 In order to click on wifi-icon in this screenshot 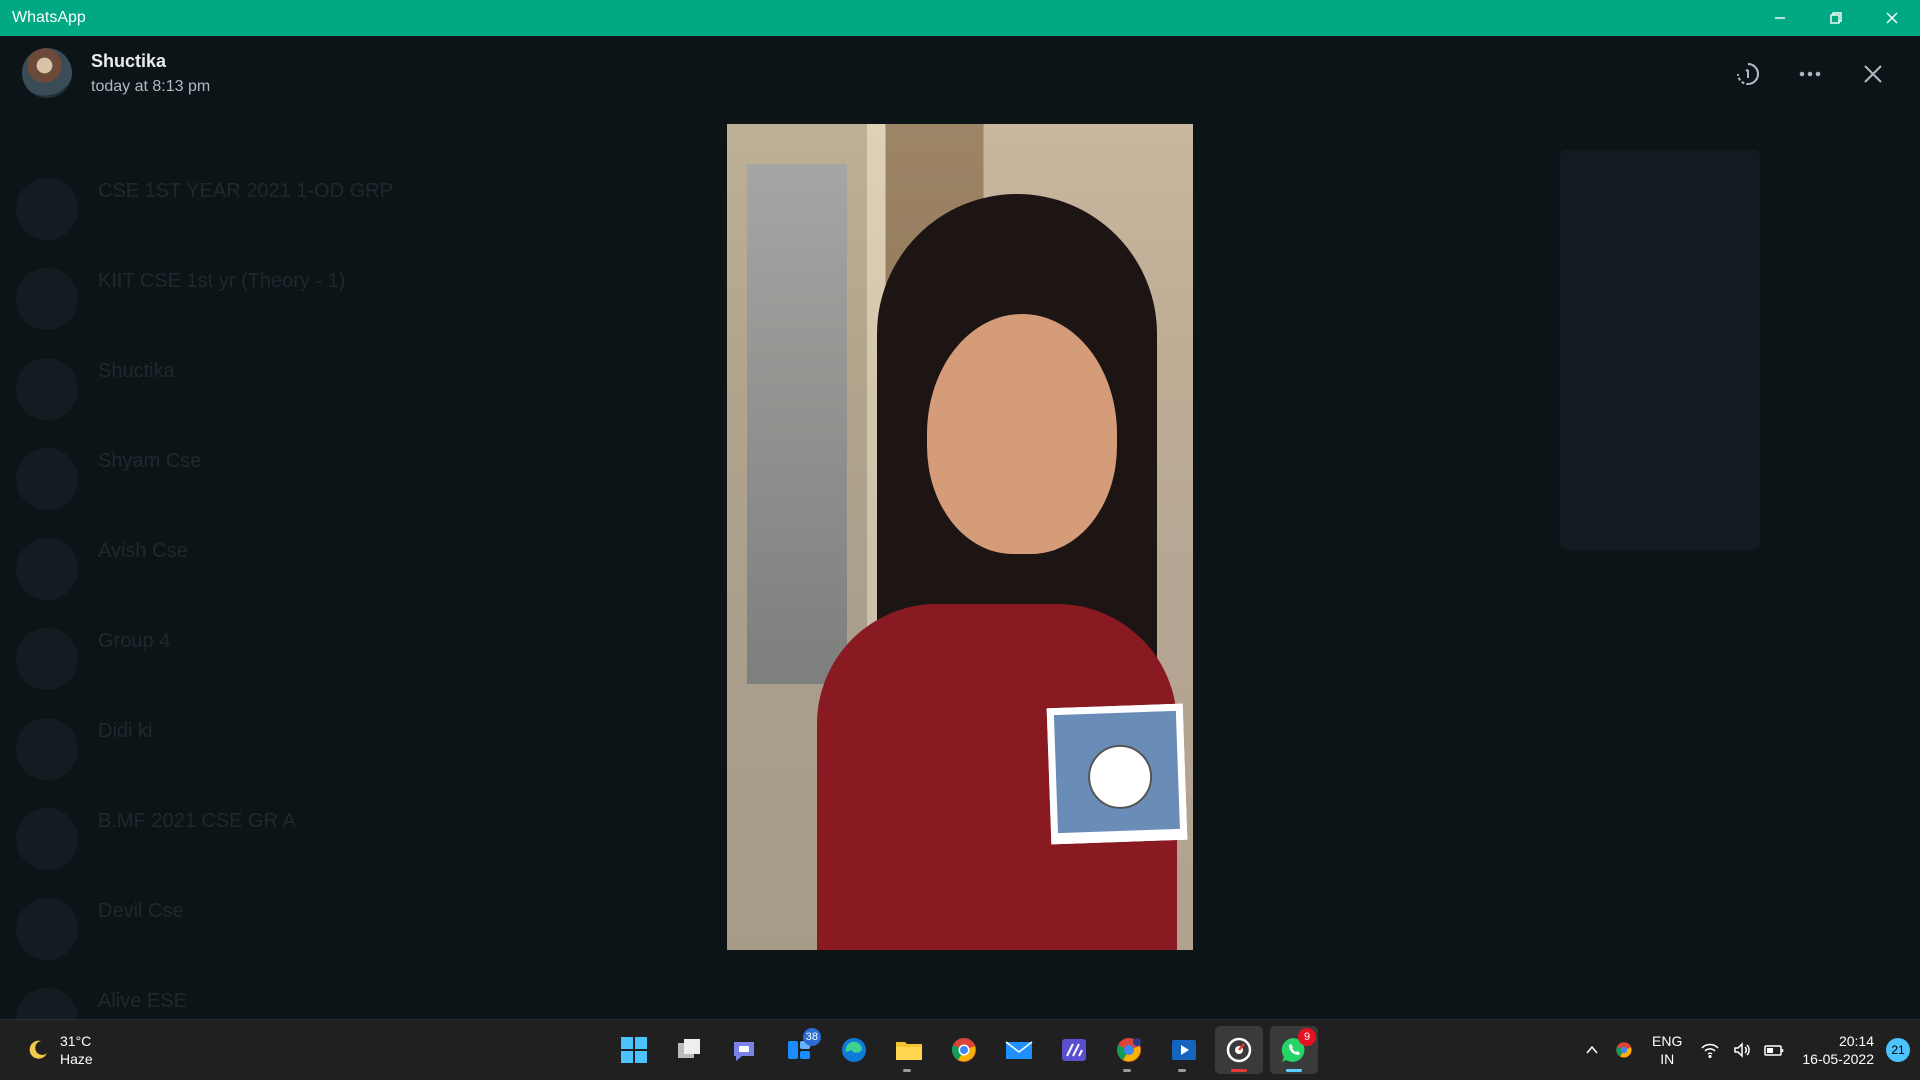, I will do `click(1710, 1051)`.